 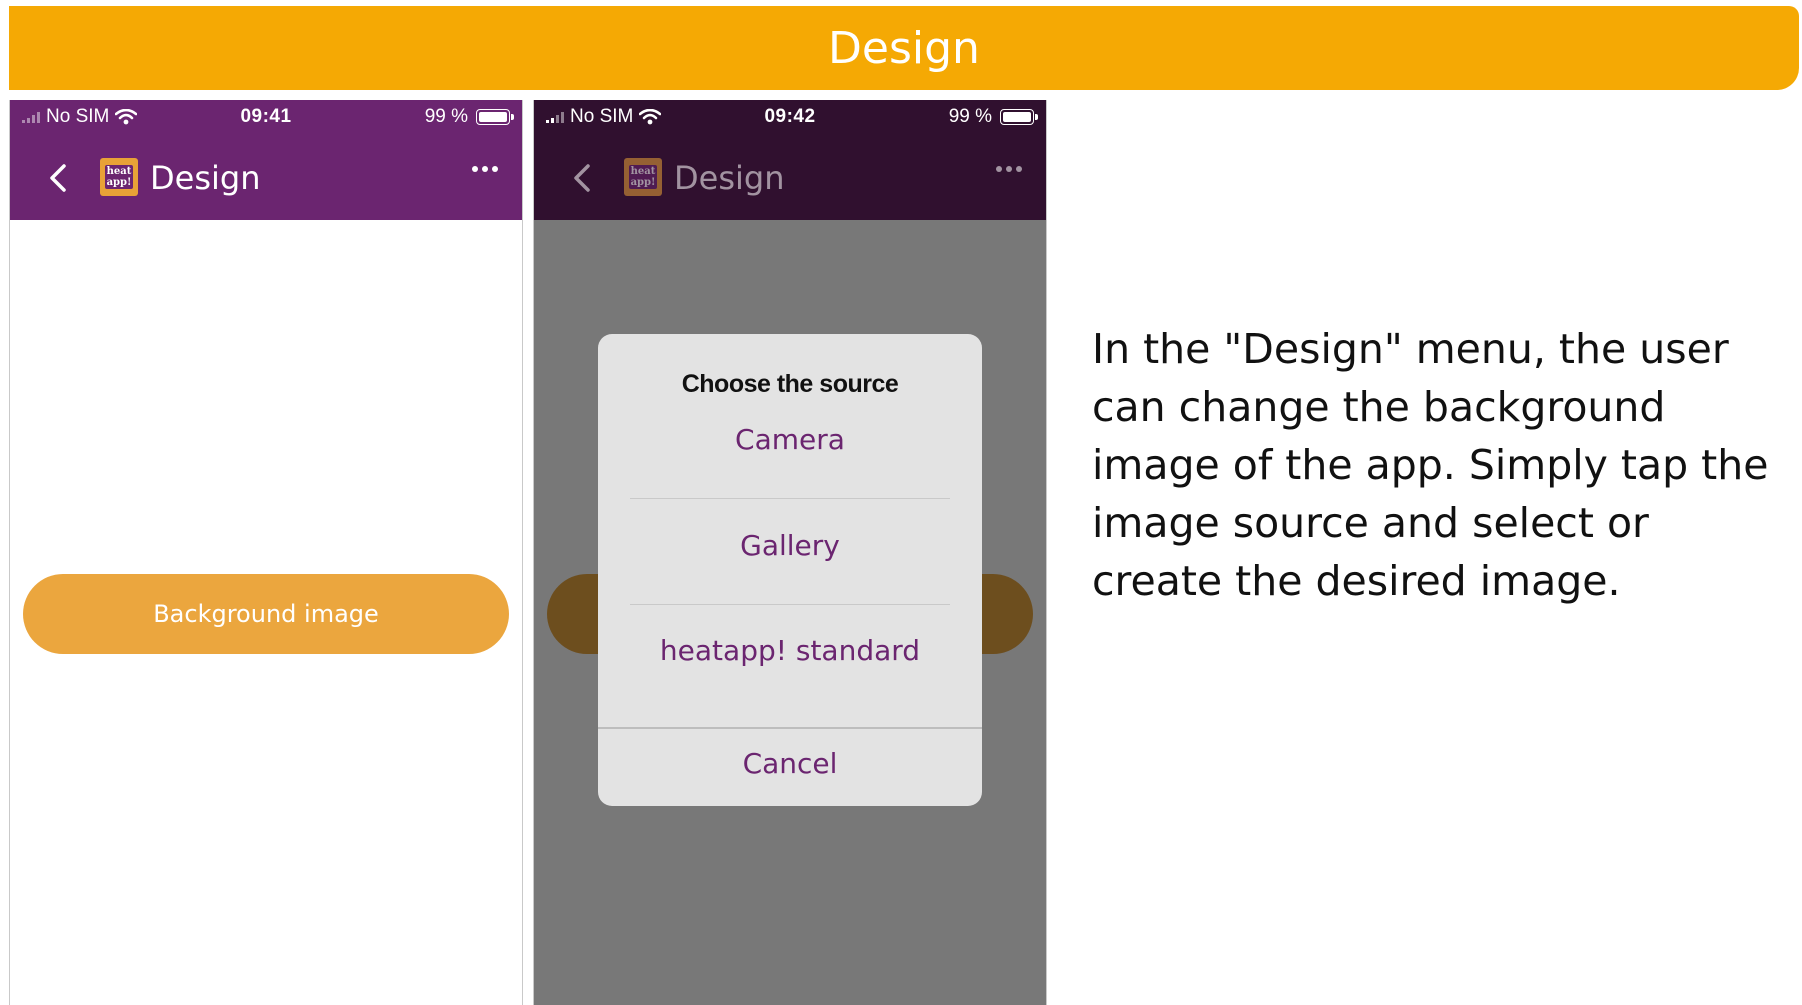 I want to click on app-header: No SIM 09:41 99 % heat app! Design, so click(x=266, y=160).